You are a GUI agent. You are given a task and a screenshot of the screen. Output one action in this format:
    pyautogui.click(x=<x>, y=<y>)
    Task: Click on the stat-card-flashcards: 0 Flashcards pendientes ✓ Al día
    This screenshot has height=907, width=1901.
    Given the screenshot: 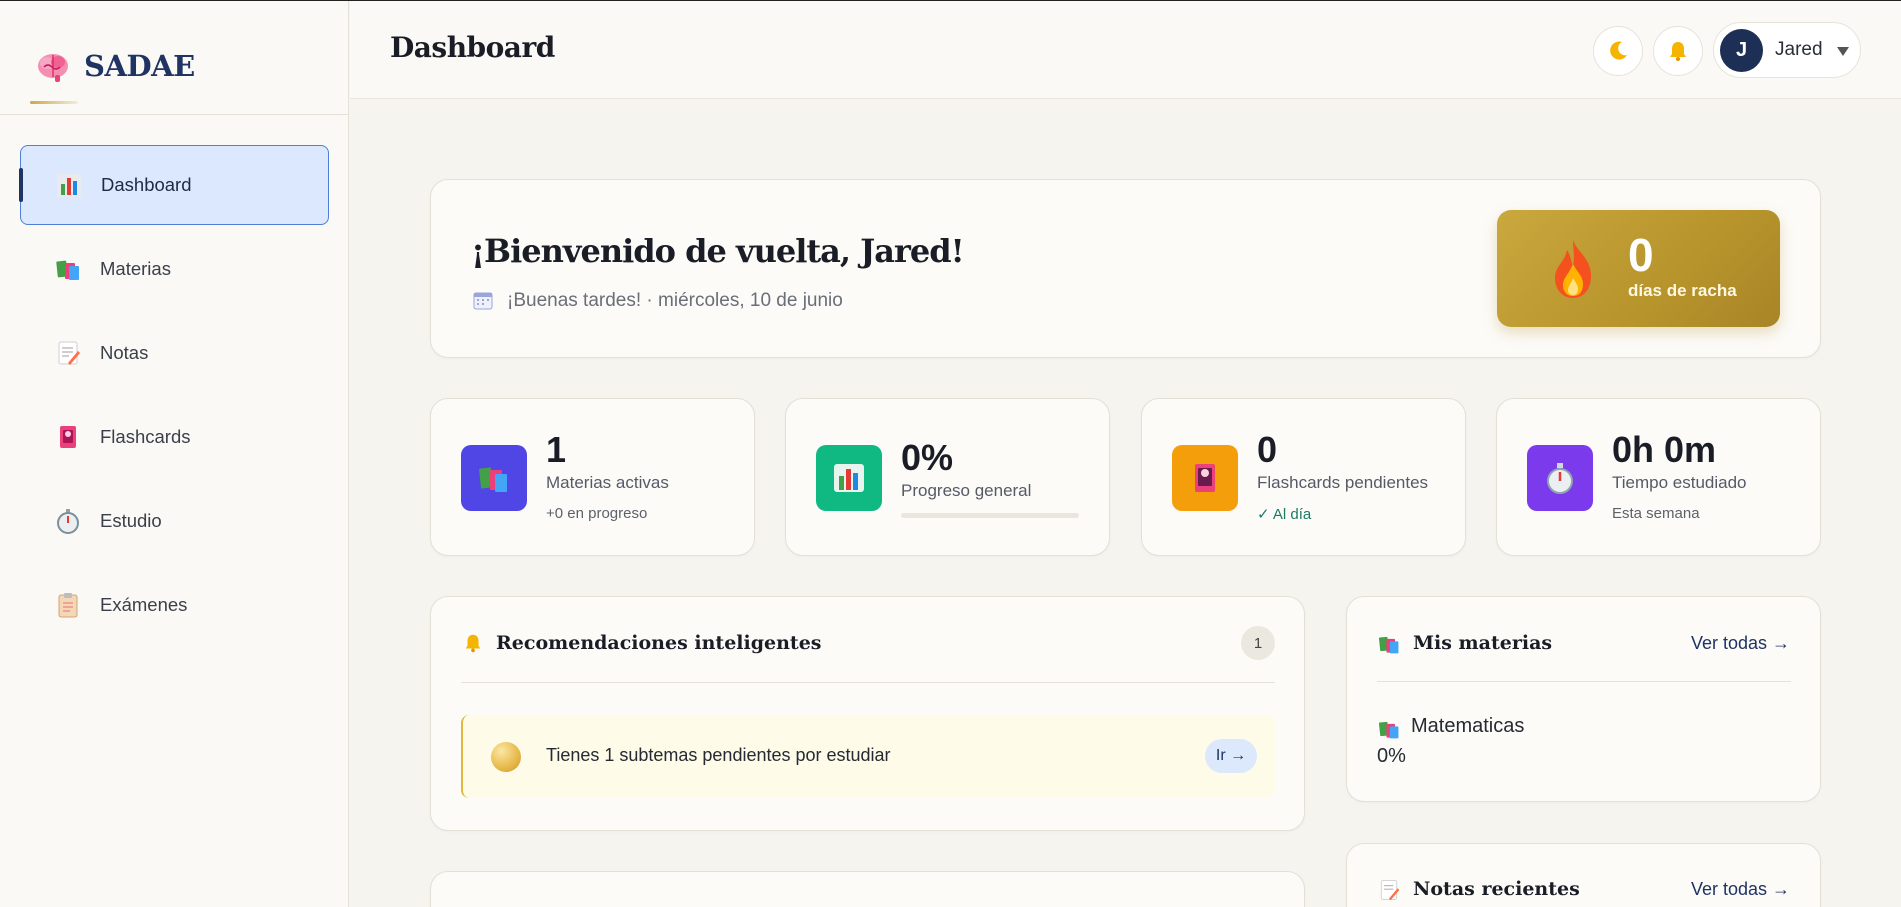 What is the action you would take?
    pyautogui.click(x=1303, y=477)
    